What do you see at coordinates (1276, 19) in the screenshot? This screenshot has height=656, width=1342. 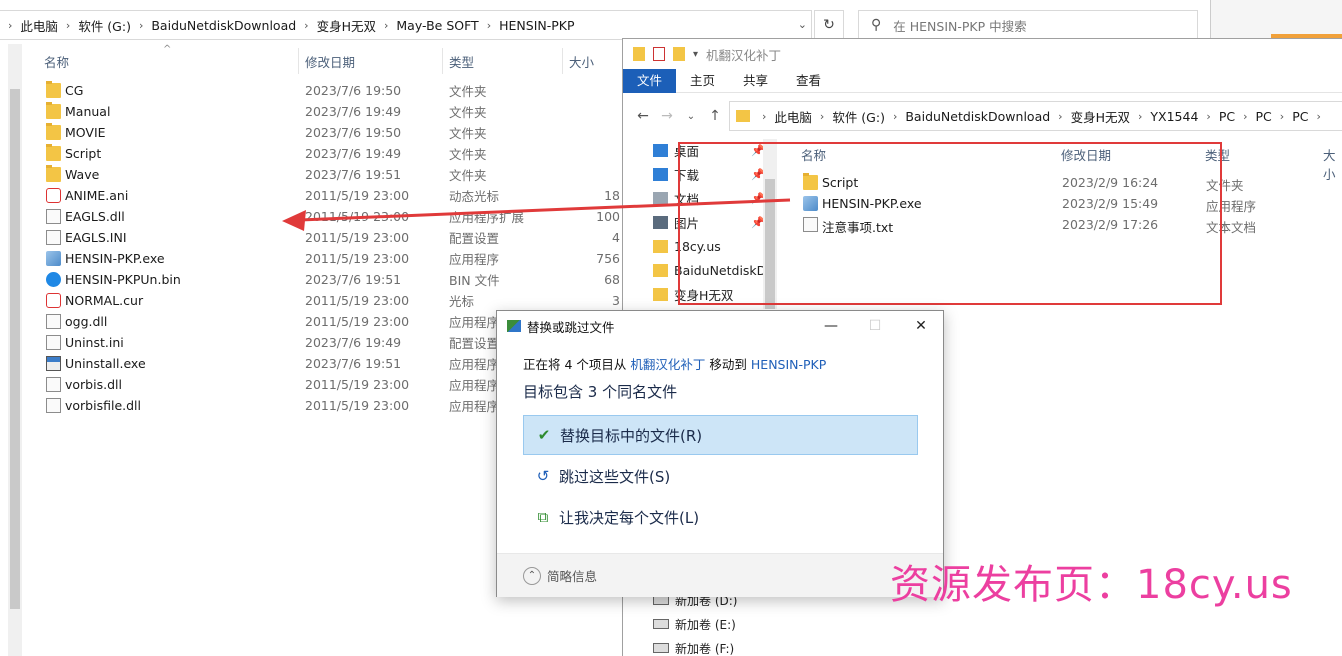 I see `background-window-toolbar` at bounding box center [1276, 19].